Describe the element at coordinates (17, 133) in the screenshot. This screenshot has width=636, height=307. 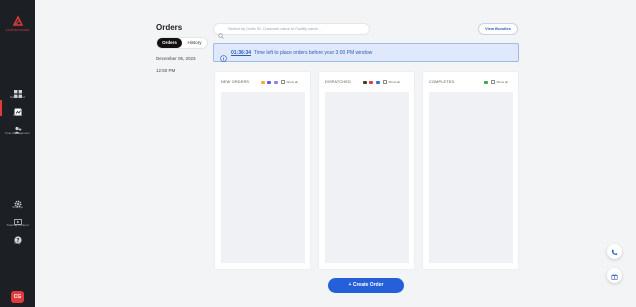
I see `sidebar-item-label: User Management` at that location.